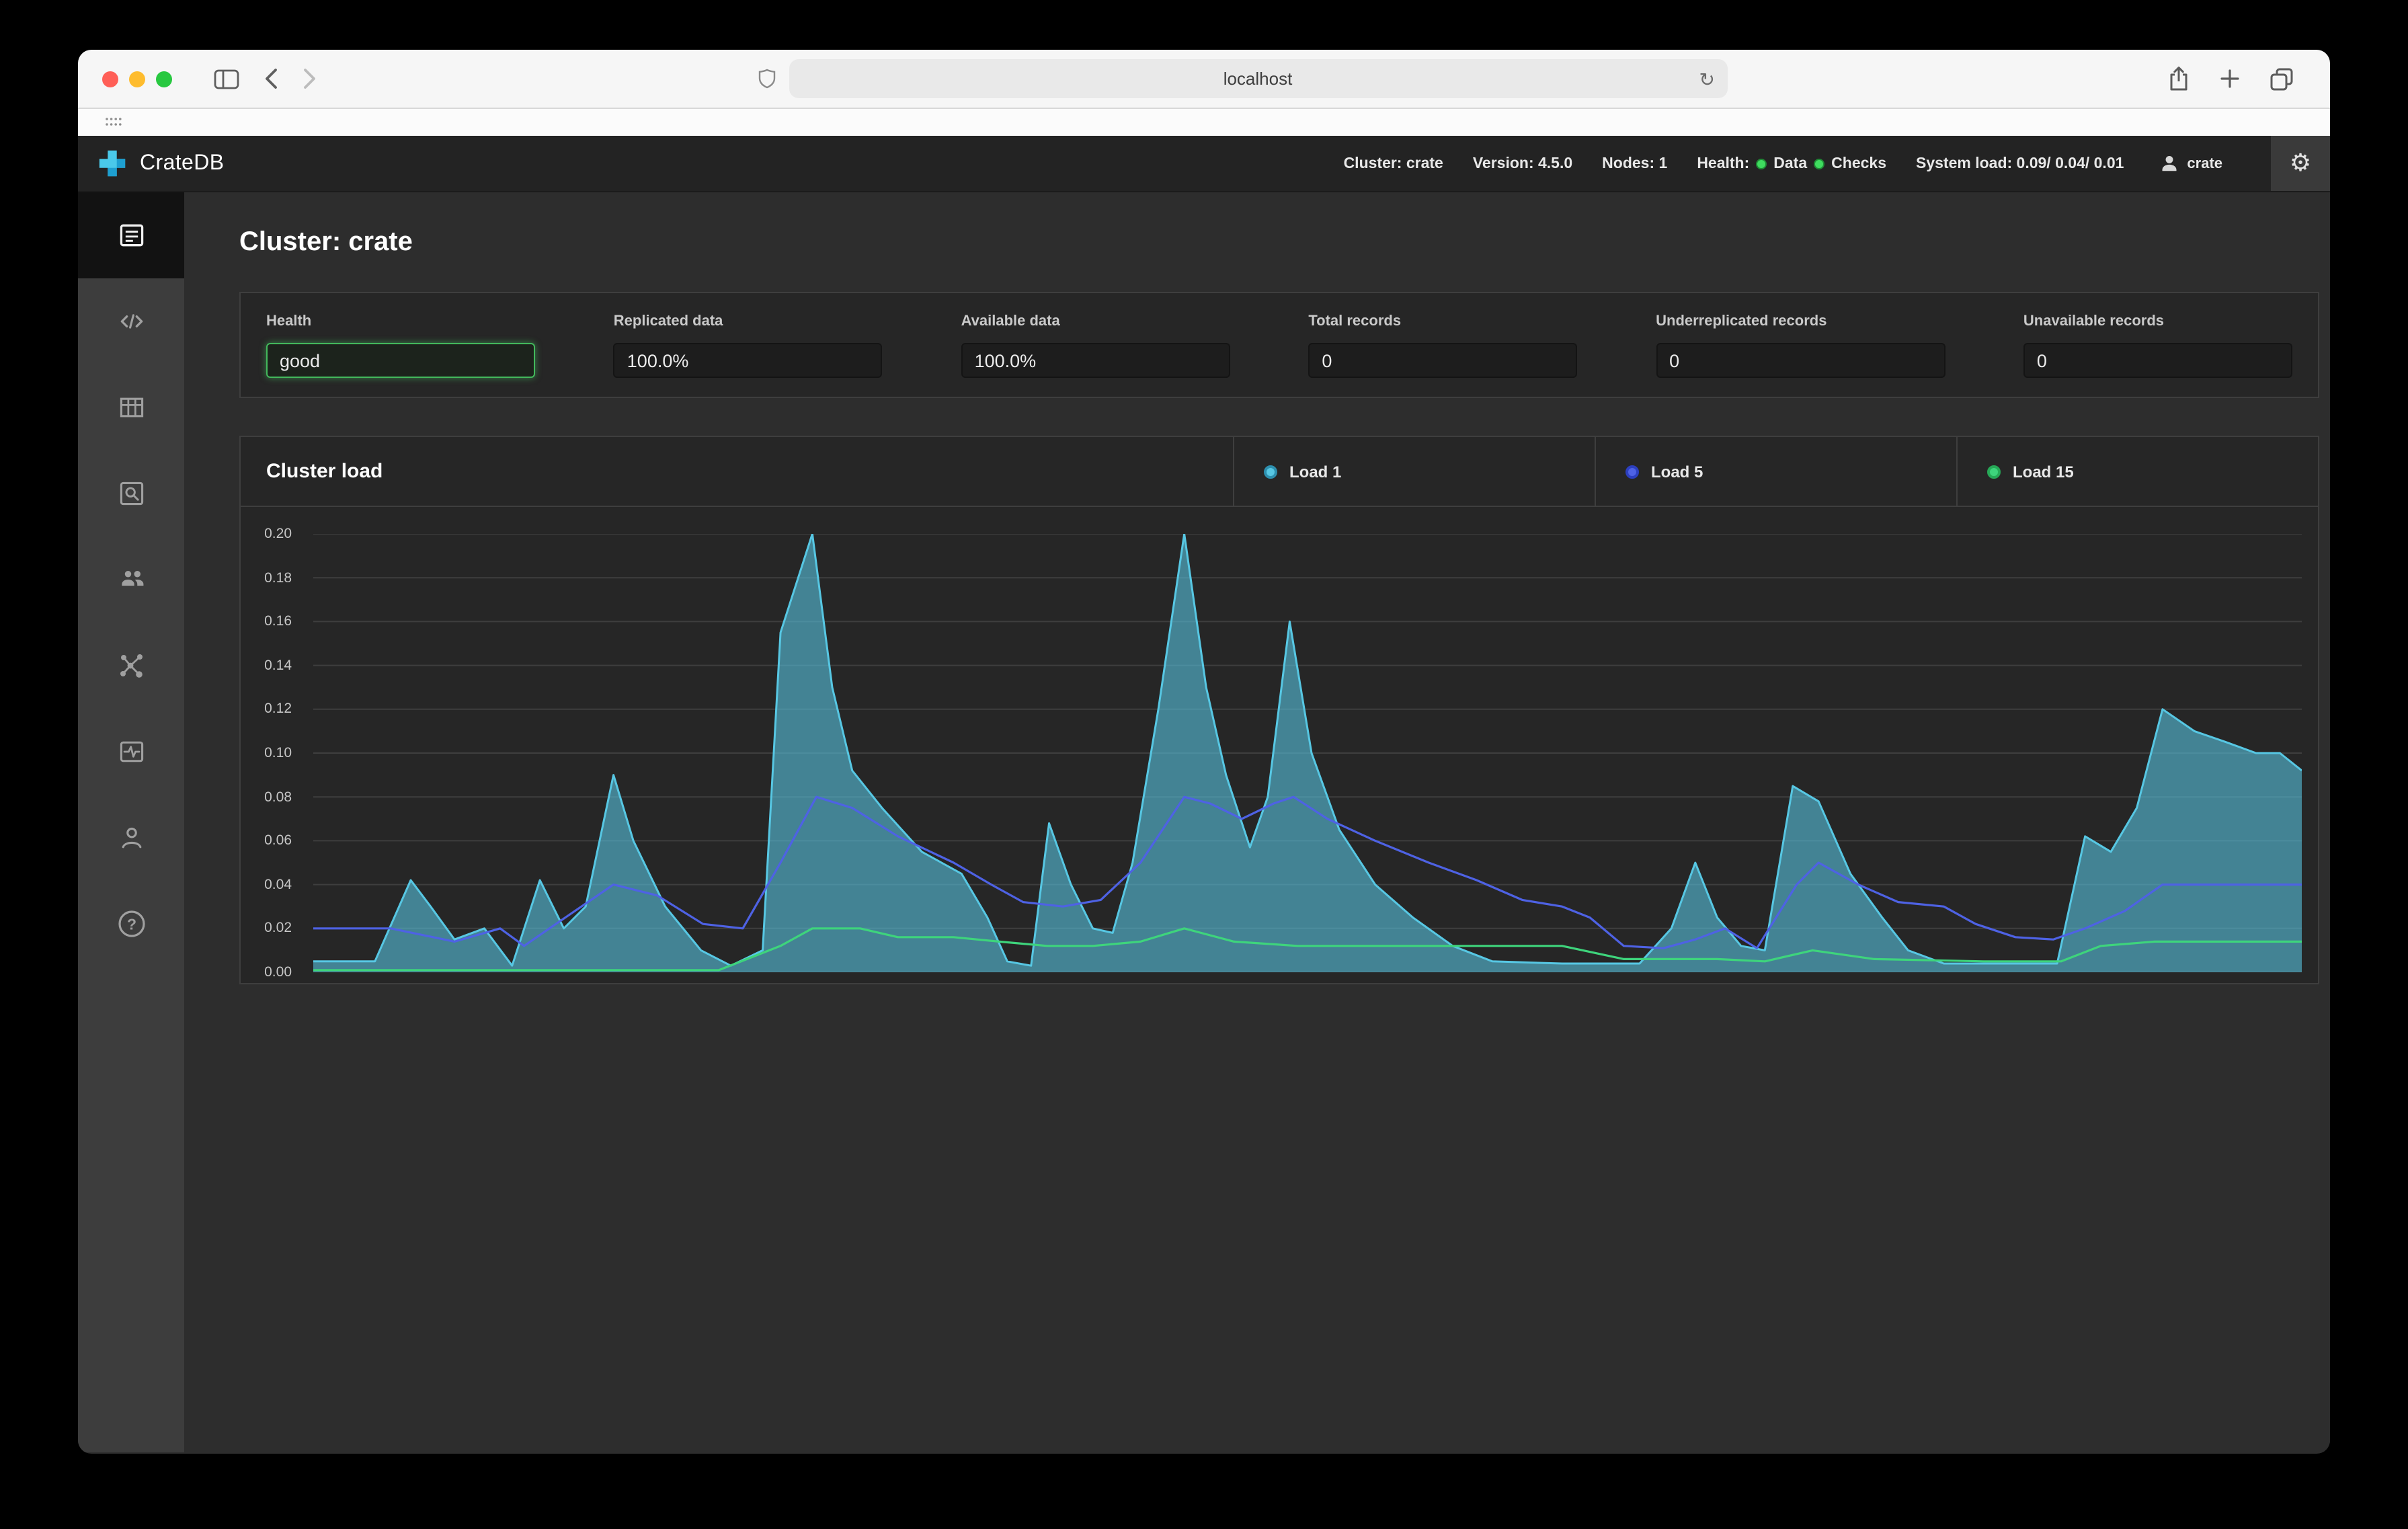  I want to click on back-icon, so click(271, 78).